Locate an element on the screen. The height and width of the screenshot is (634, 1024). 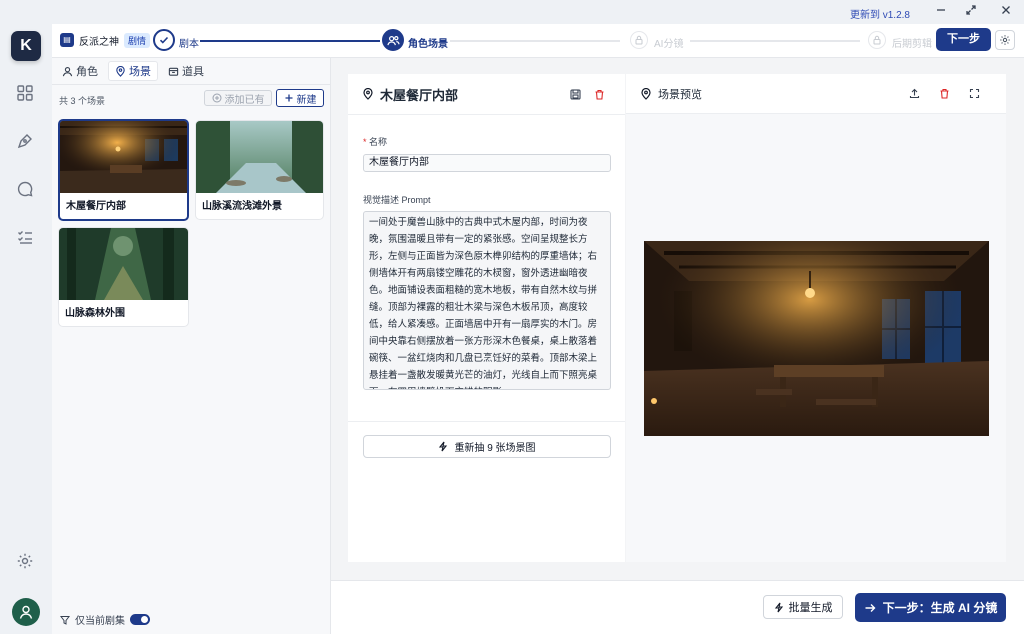
plus-icon is located at coordinates (288, 98).